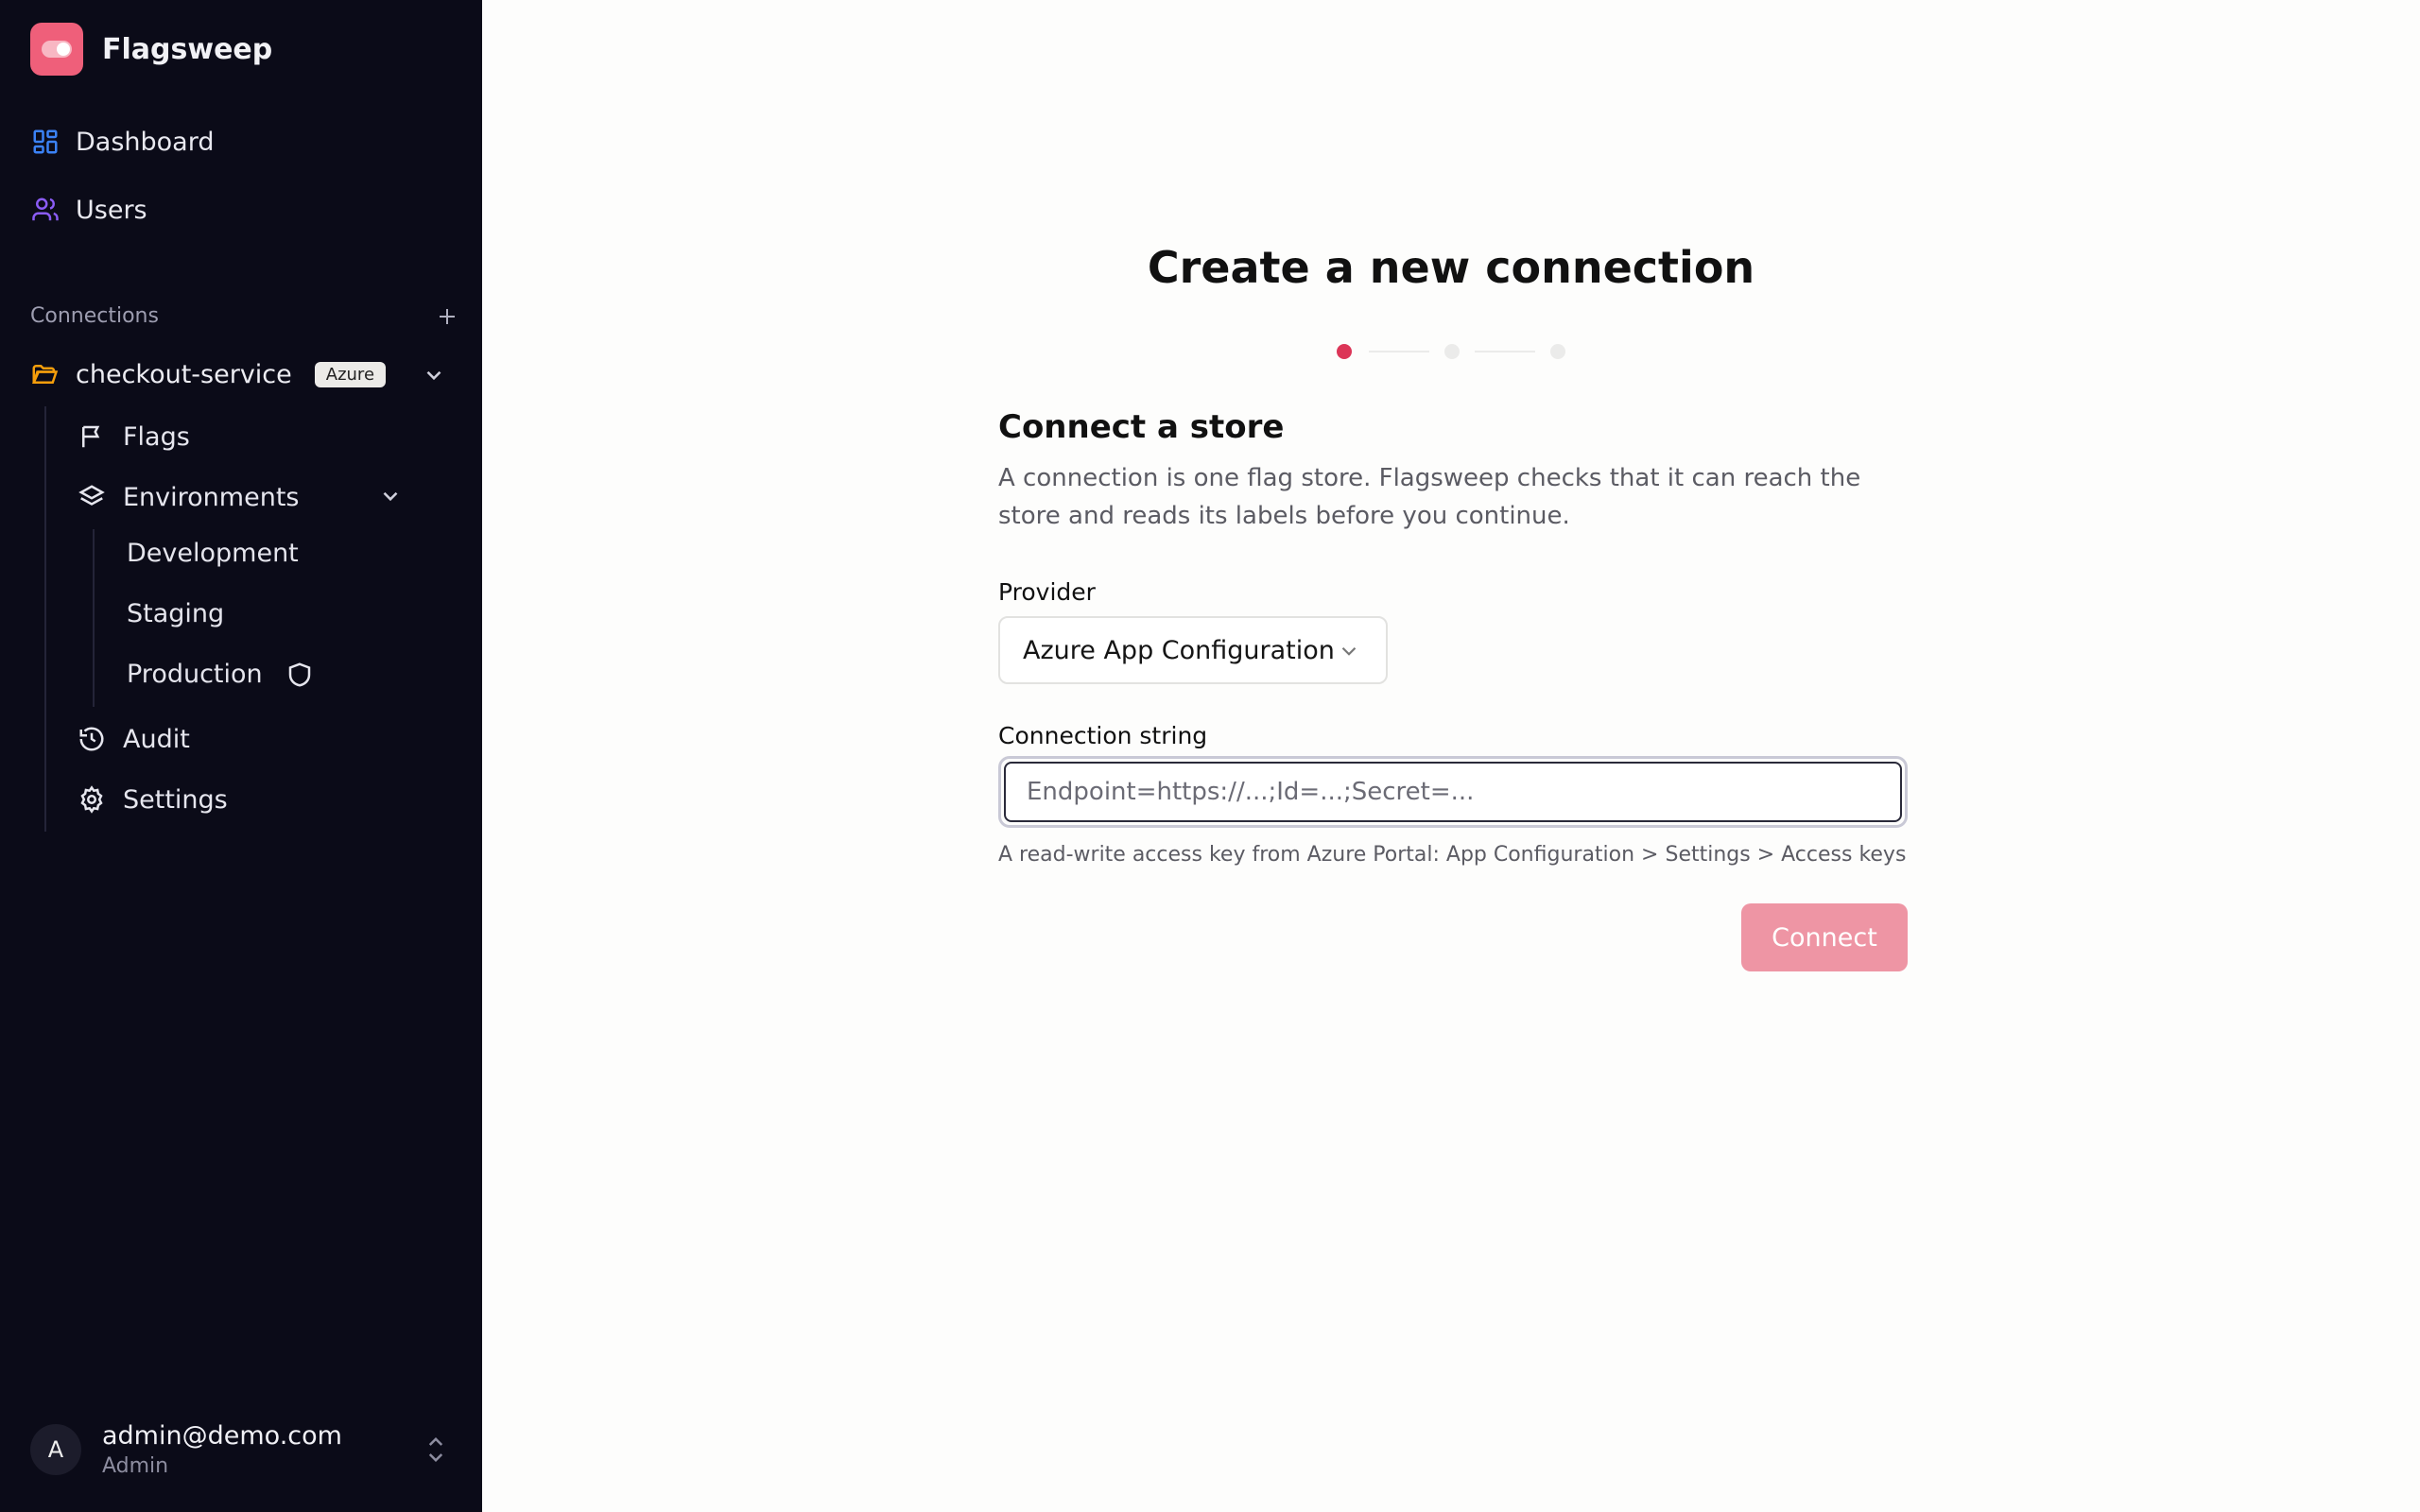 Image resolution: width=2420 pixels, height=1512 pixels. Describe the element at coordinates (222, 1436) in the screenshot. I see `user-email: admin@demo.com` at that location.